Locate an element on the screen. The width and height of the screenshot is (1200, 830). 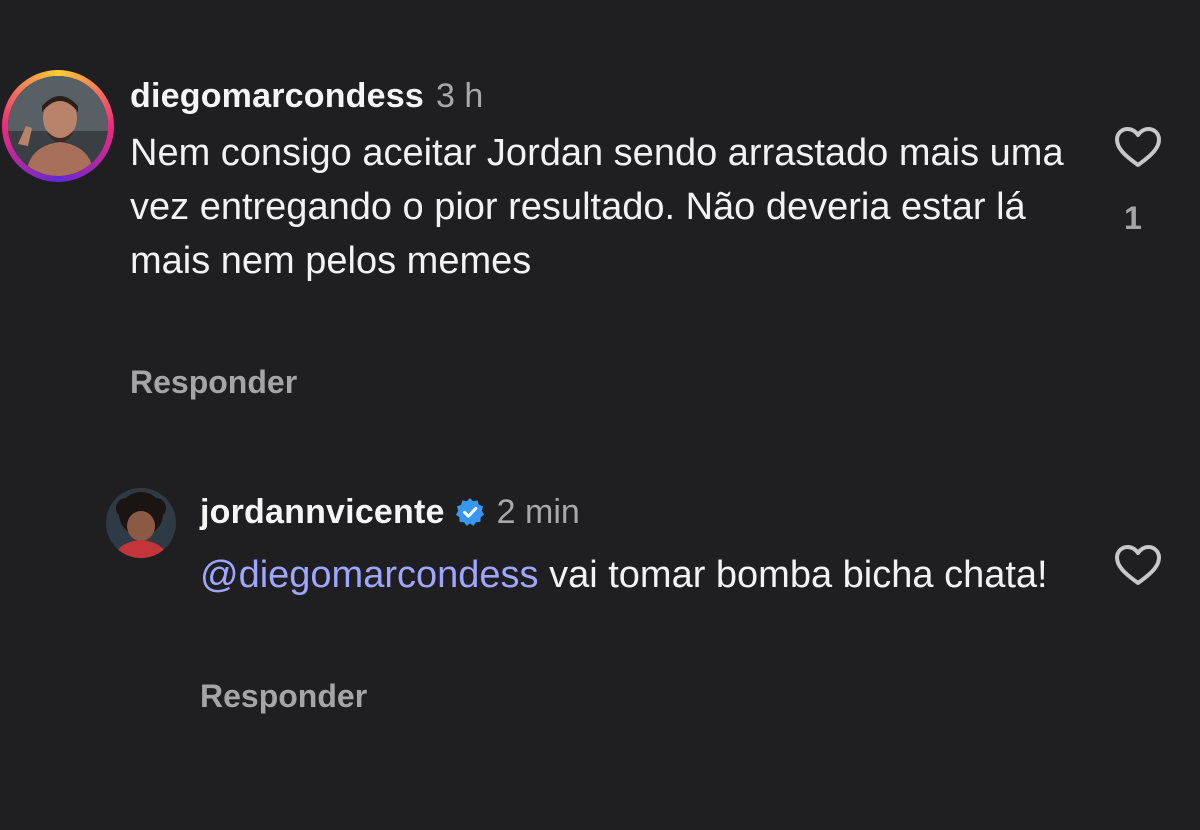
comment-header: jordannvicente 2 min is located at coordinates (390, 512).